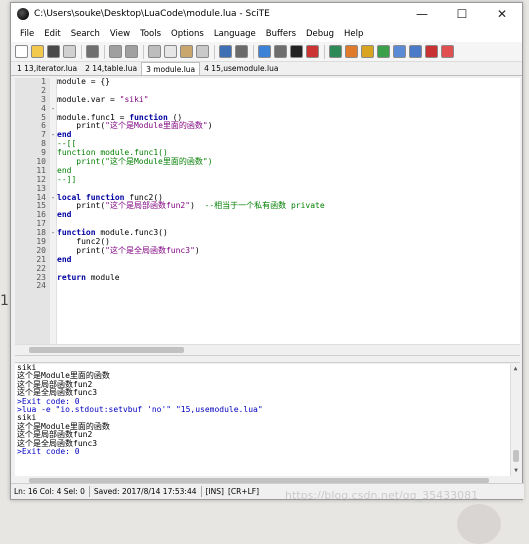 Image resolution: width=529 pixels, height=544 pixels. What do you see at coordinates (88, 99) in the screenshot?
I see `code-token: module.var =` at bounding box center [88, 99].